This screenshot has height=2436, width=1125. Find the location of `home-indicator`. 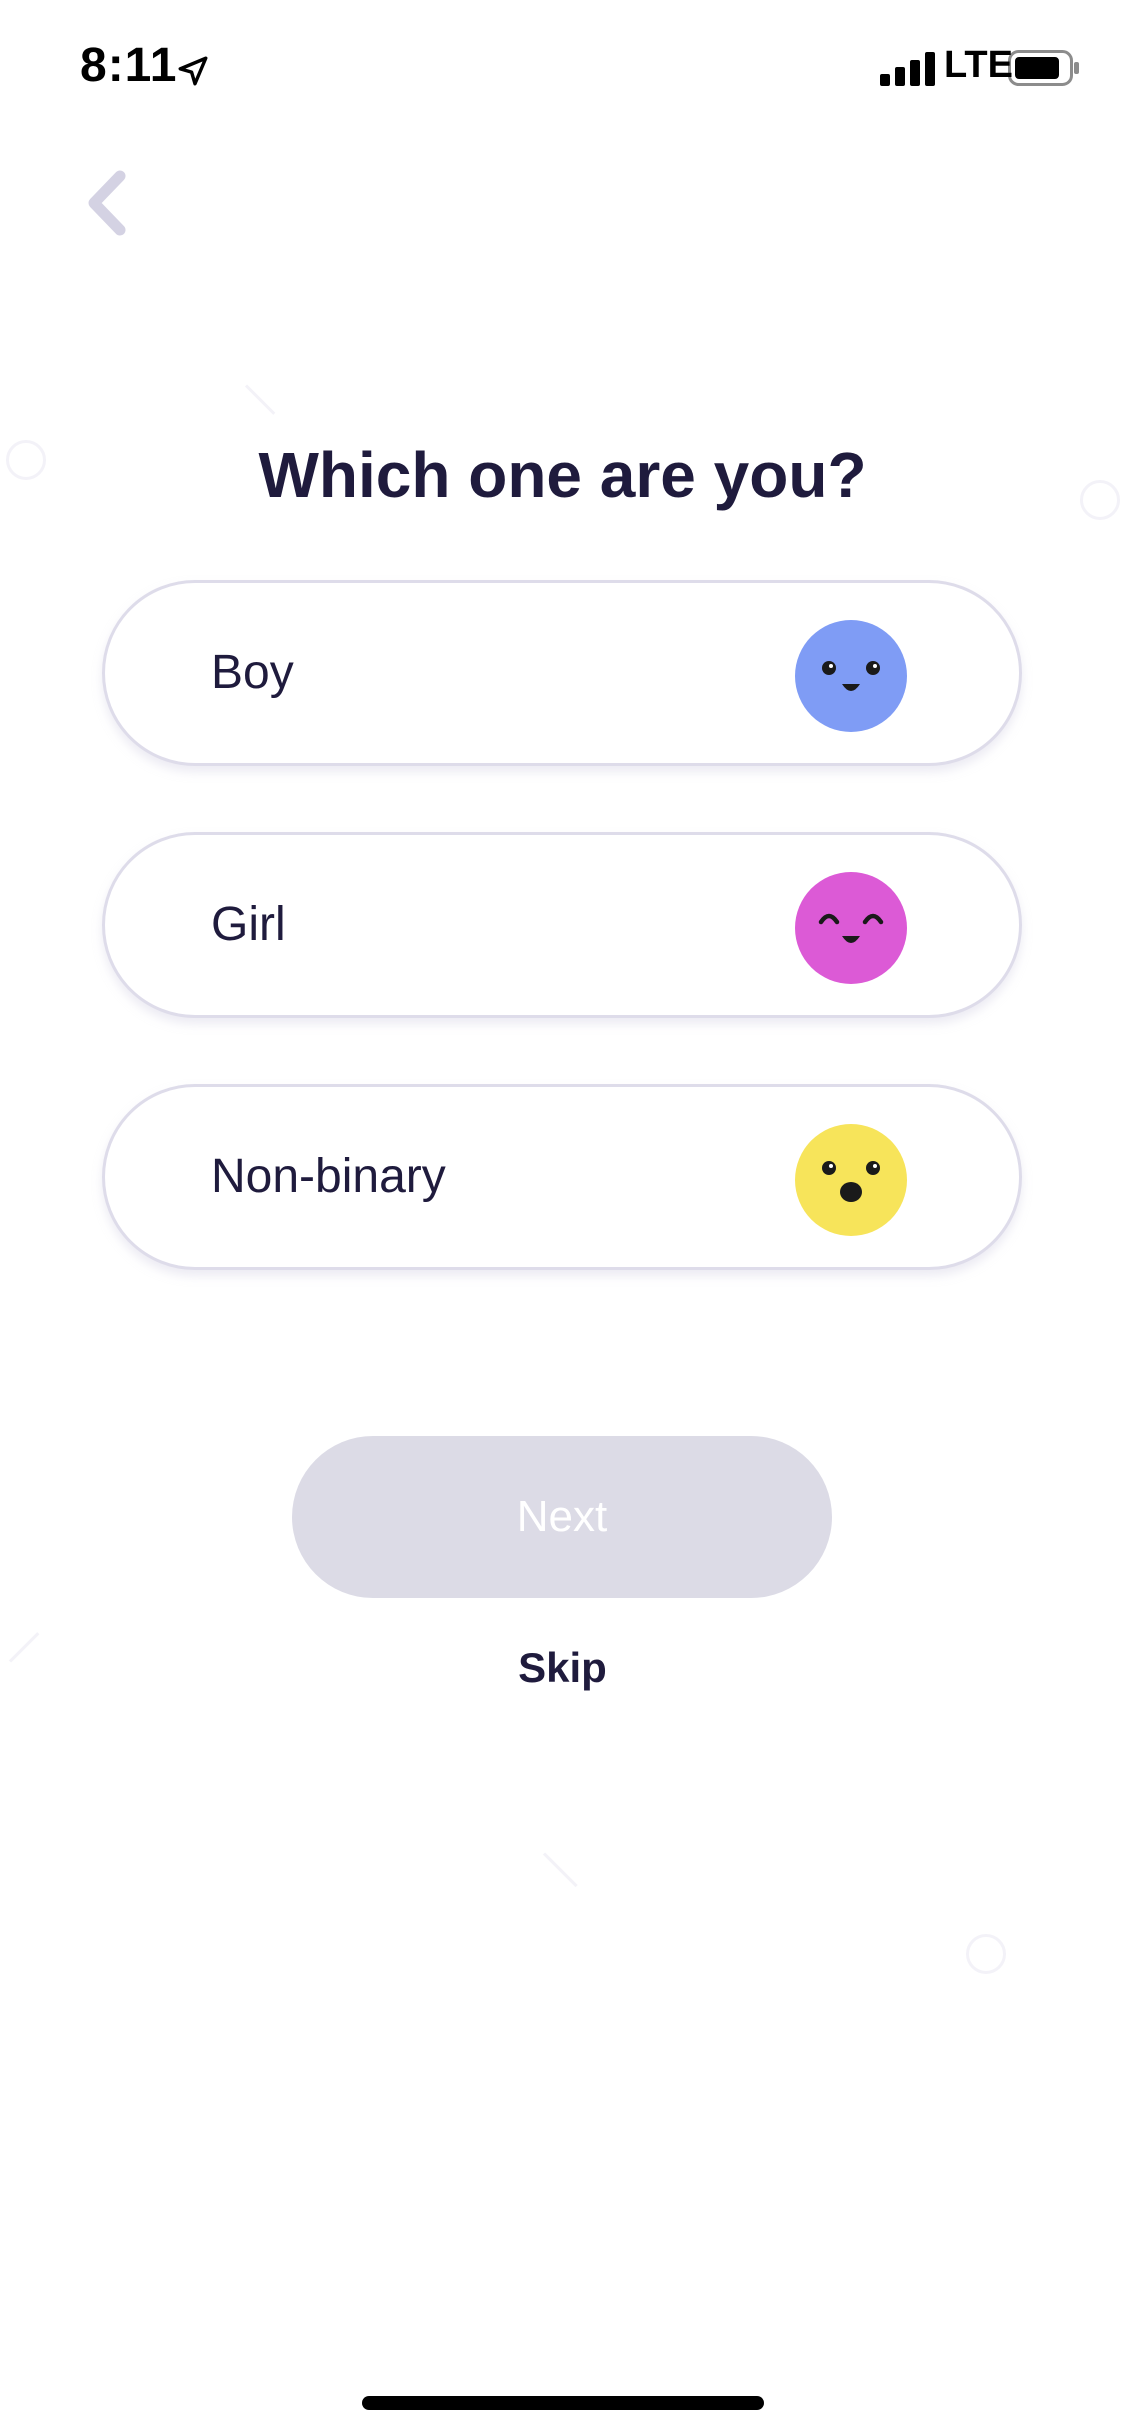

home-indicator is located at coordinates (563, 2403).